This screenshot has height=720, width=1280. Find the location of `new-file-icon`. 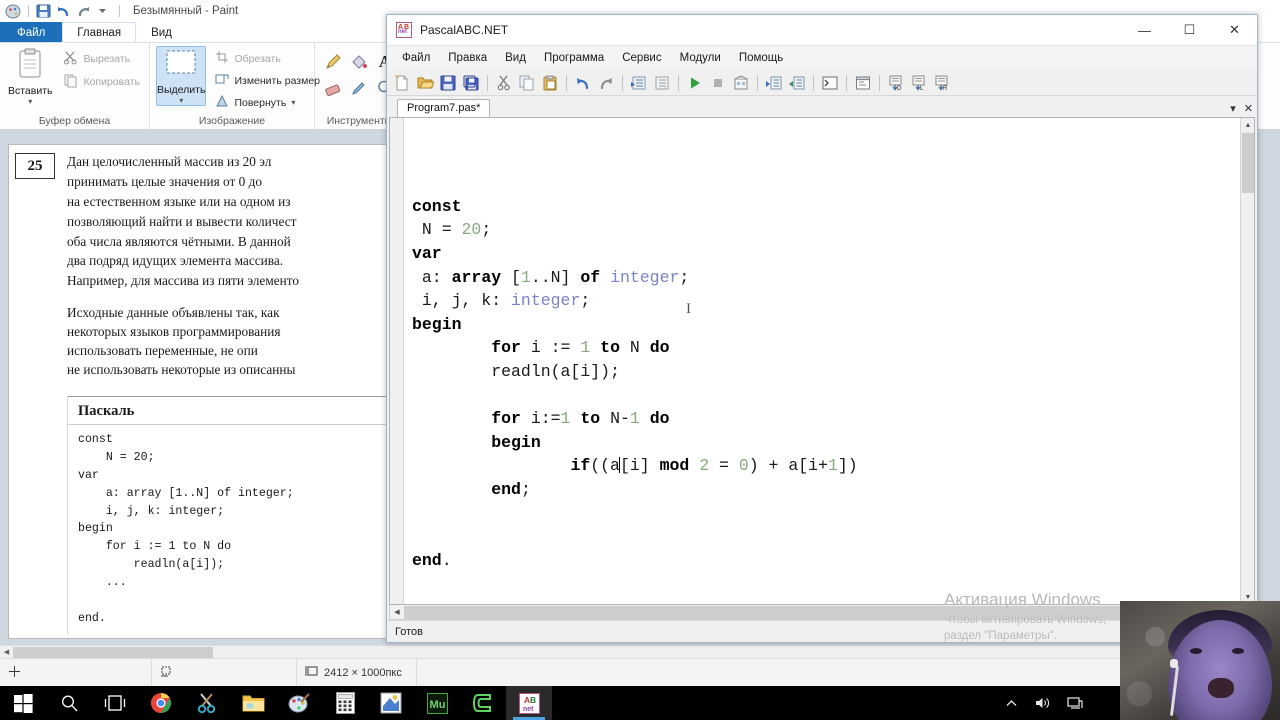

new-file-icon is located at coordinates (402, 83).